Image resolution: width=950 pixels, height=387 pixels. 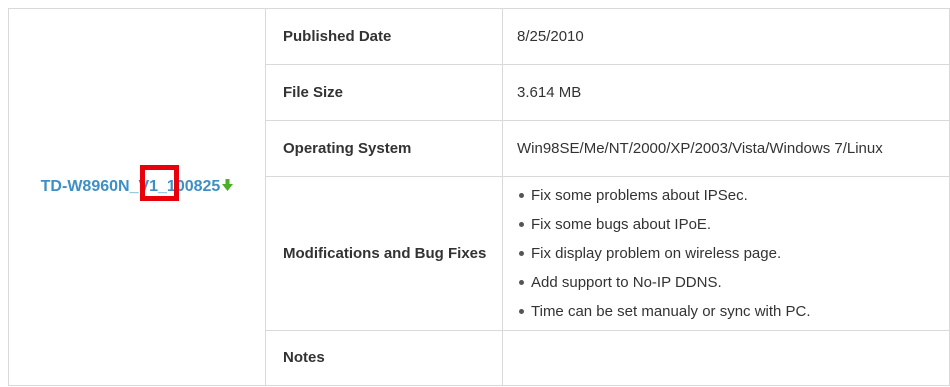 What do you see at coordinates (384, 92) in the screenshot?
I see `file-size-label: File Size` at bounding box center [384, 92].